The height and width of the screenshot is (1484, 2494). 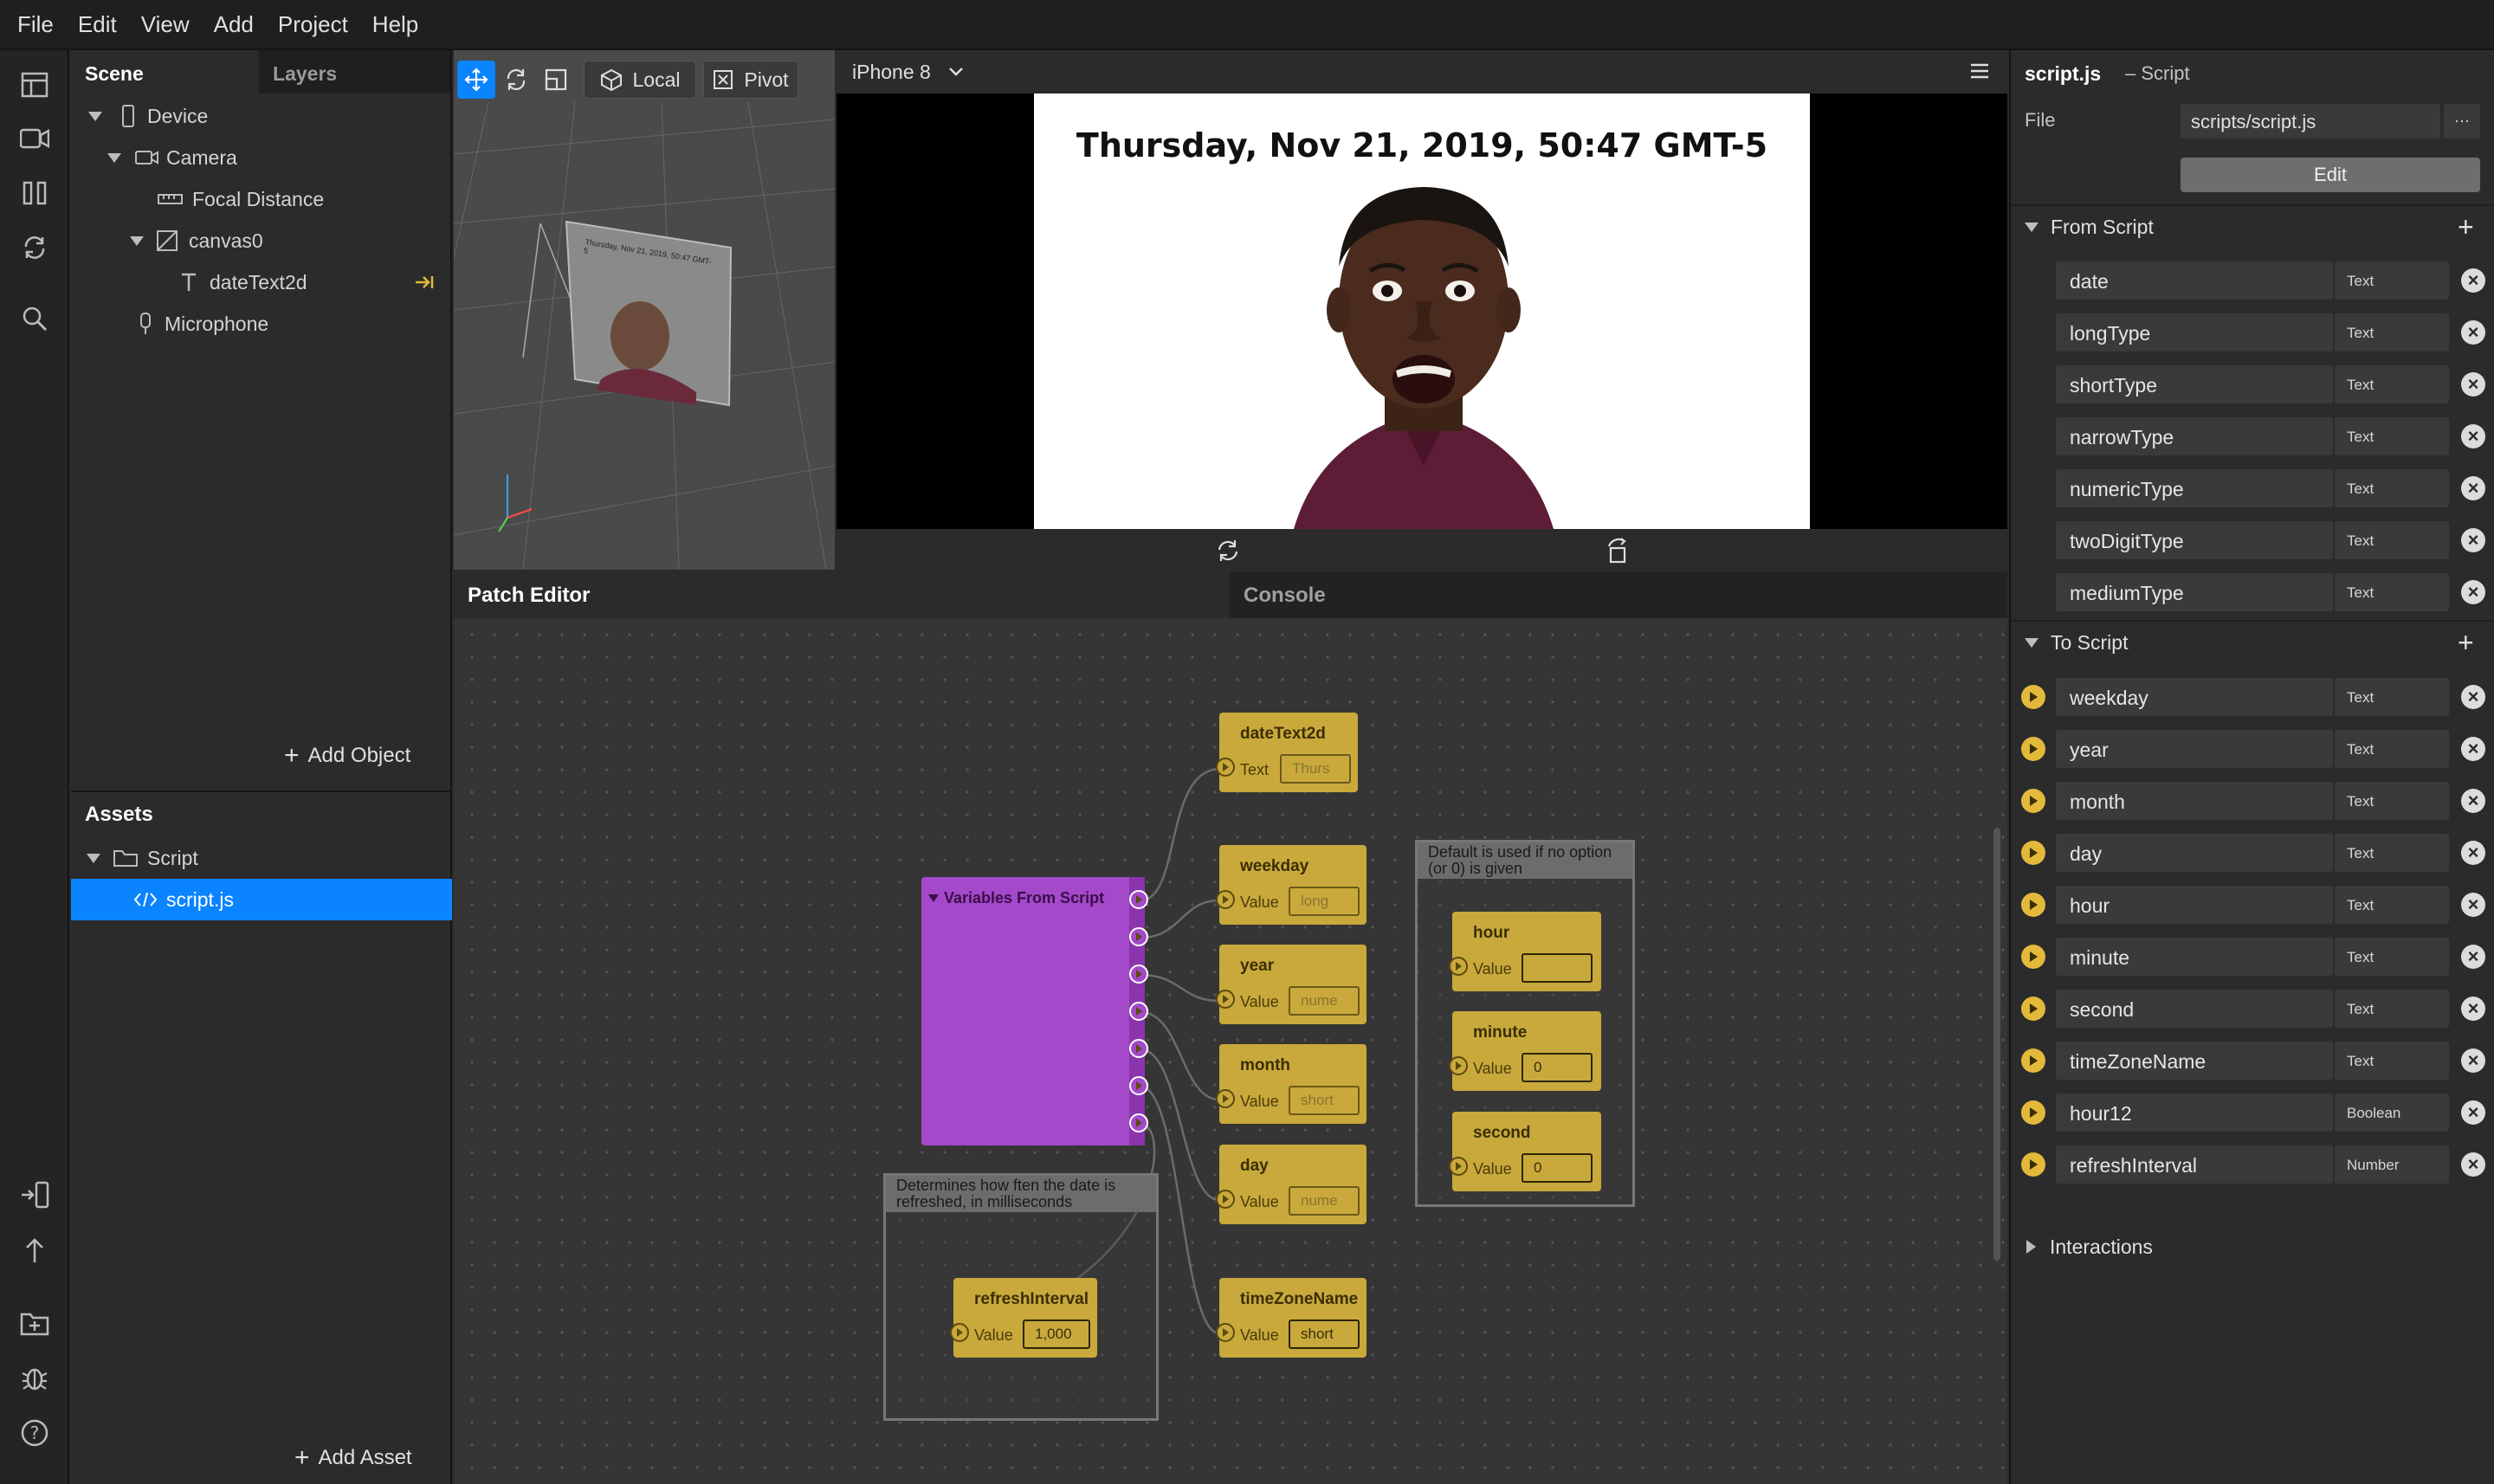 I want to click on help-icon: ?, so click(x=34, y=1433).